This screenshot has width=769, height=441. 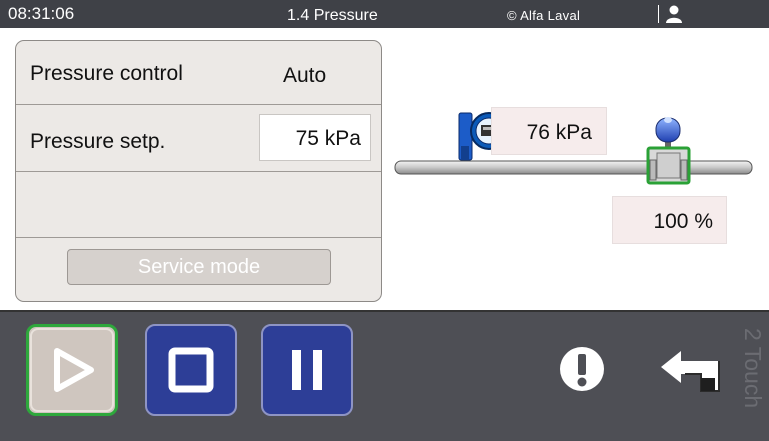 I want to click on pressure-reading: 76 kPa, so click(x=549, y=131).